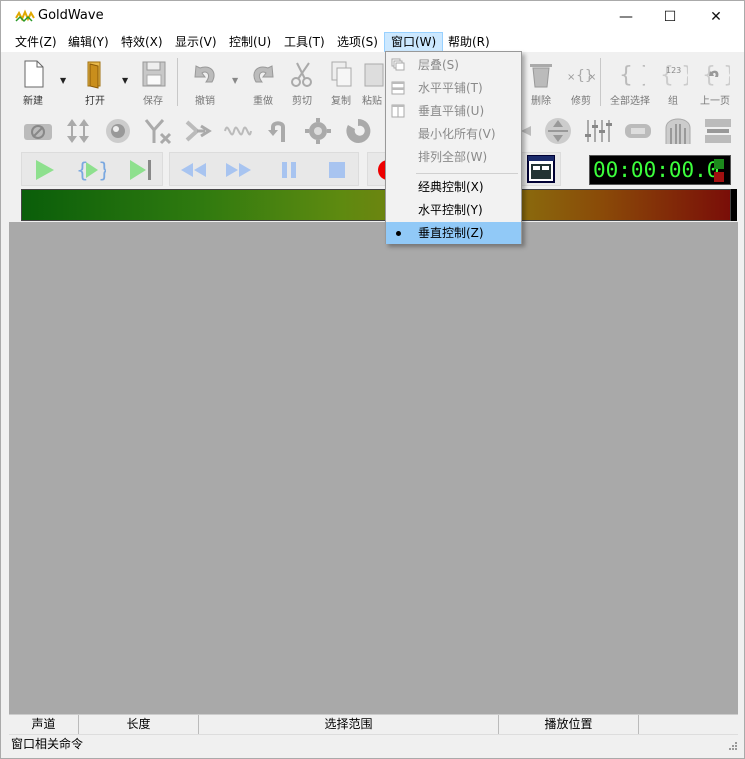 This screenshot has width=745, height=759. I want to click on menu-item-classic-control: 经典控制(X), so click(453, 187).